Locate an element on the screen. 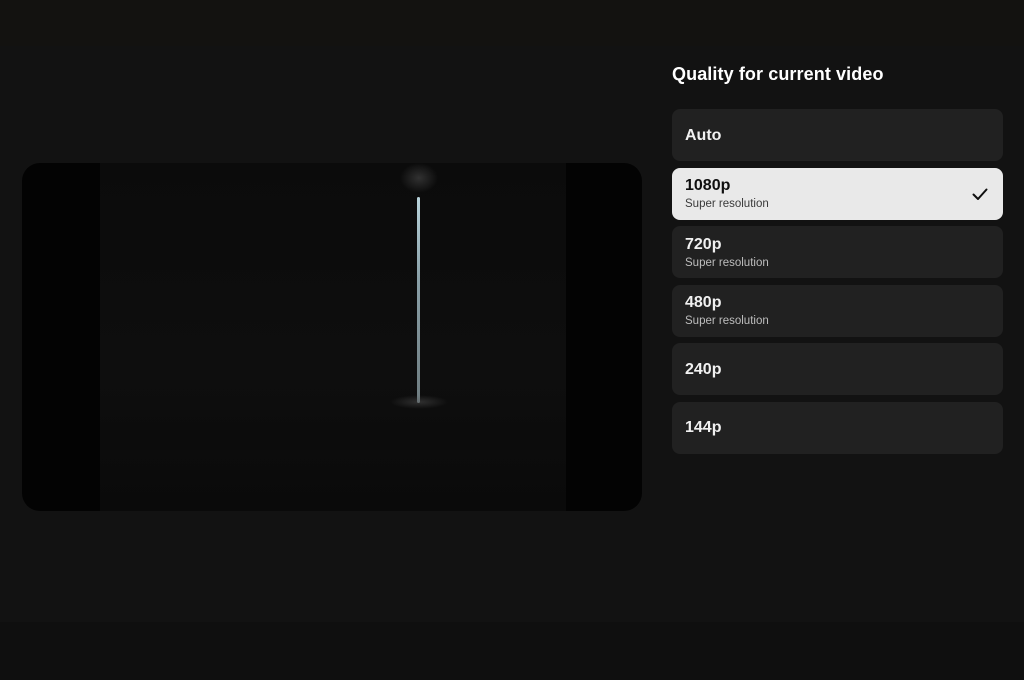 This screenshot has height=680, width=1024. pole-reflection is located at coordinates (419, 402).